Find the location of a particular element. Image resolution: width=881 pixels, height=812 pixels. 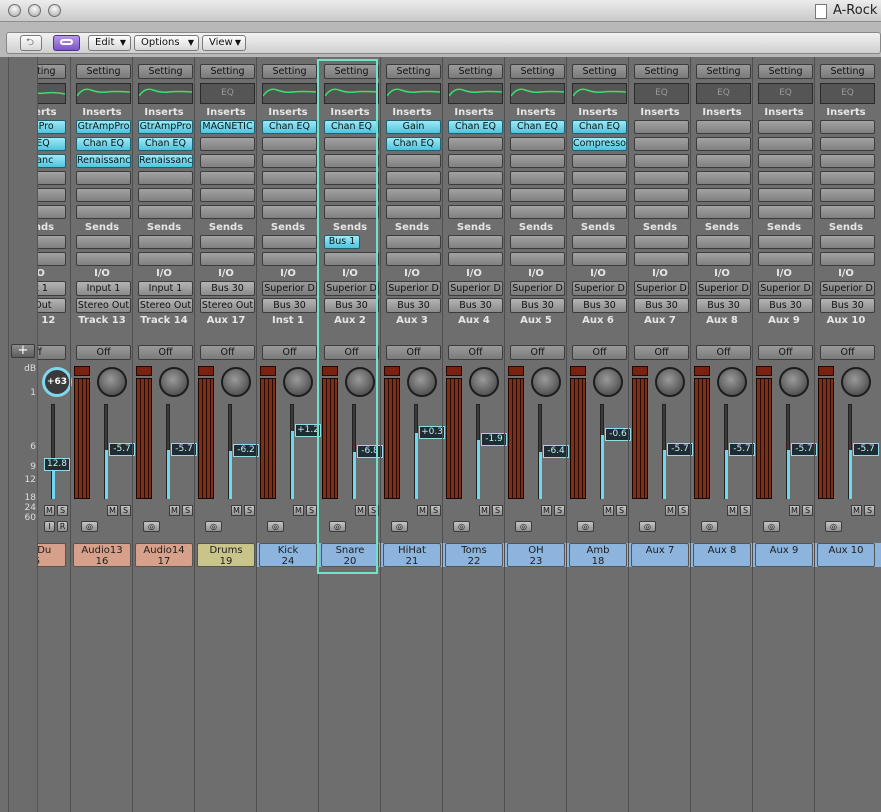

edit-menu: Edit ▼ is located at coordinates (109, 43).